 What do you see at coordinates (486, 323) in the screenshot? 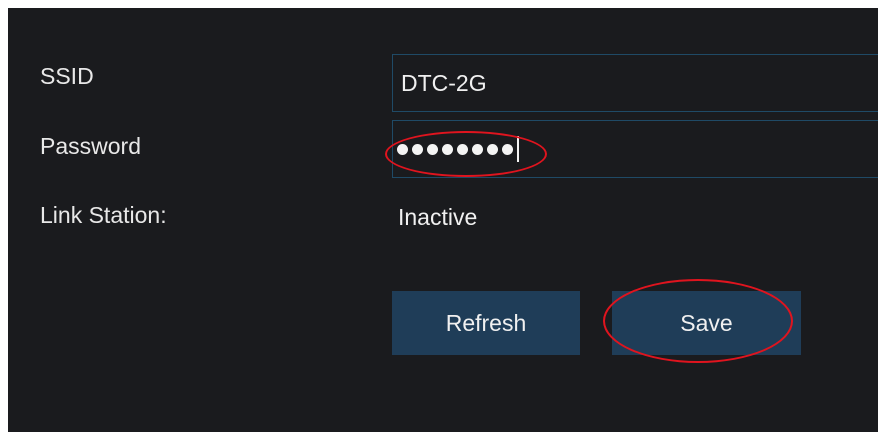
I see `refresh-button: Refresh` at bounding box center [486, 323].